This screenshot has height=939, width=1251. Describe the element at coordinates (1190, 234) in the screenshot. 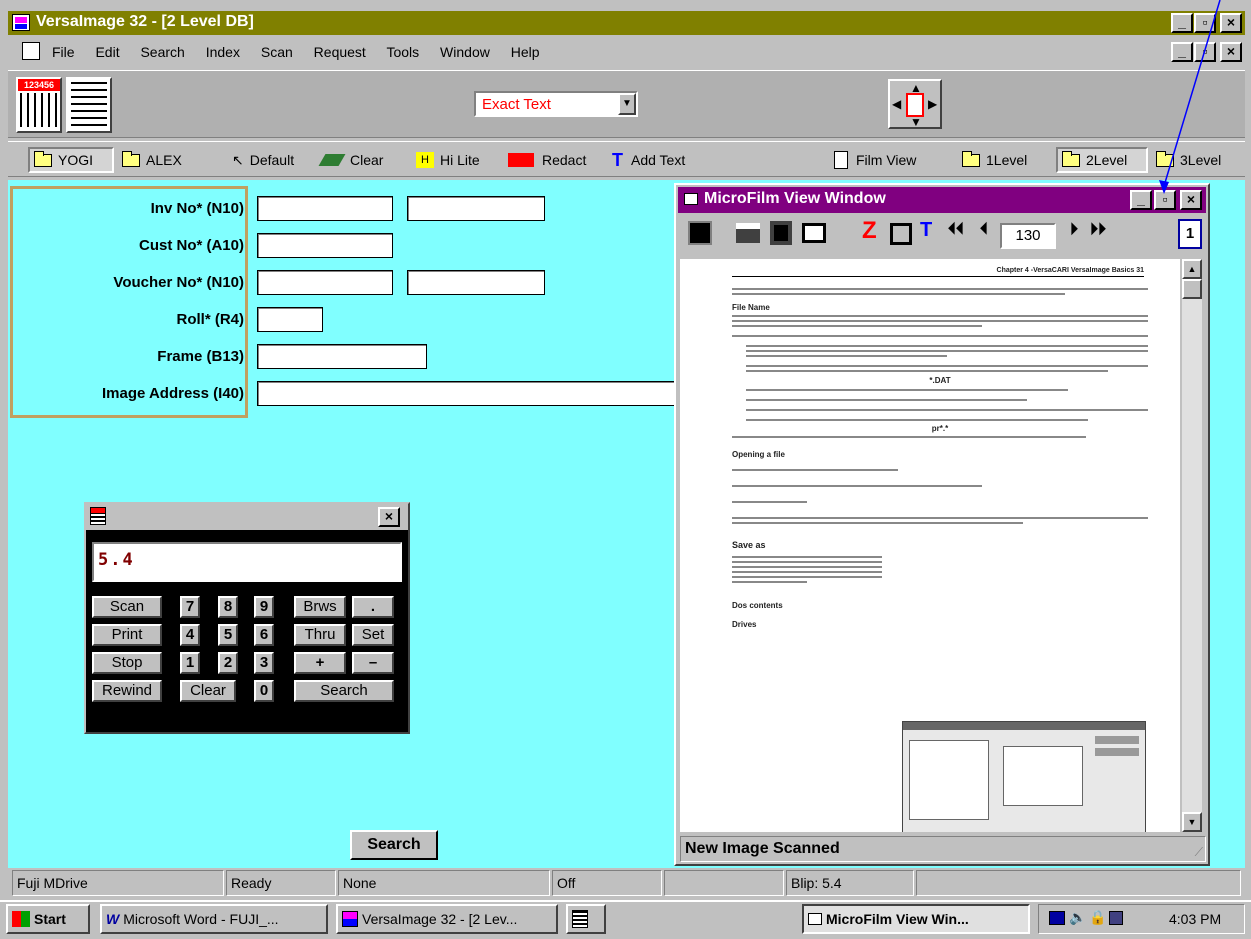

I see `frame-badge-icon: 1` at that location.